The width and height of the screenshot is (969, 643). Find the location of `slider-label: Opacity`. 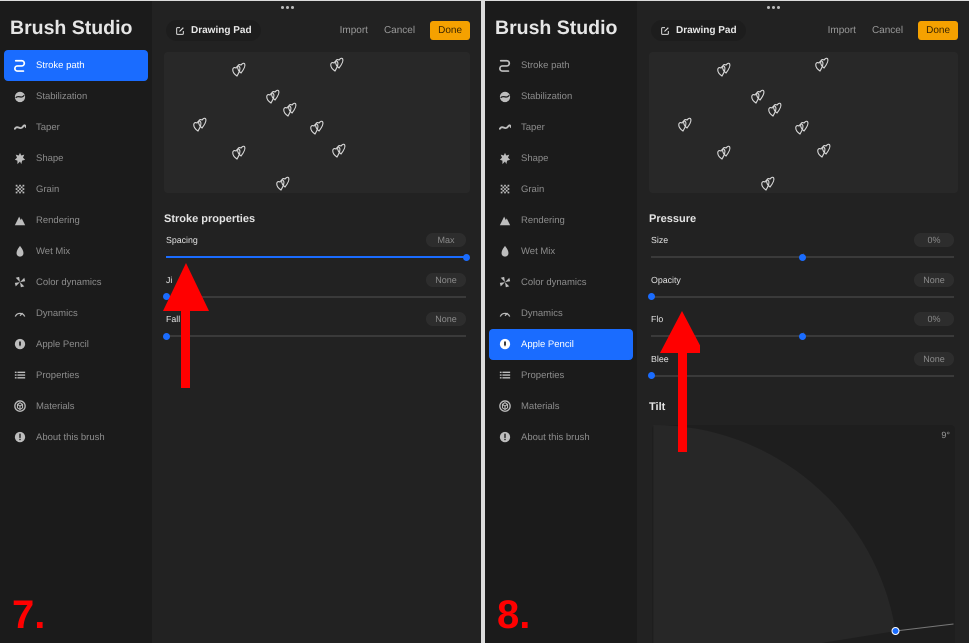

slider-label: Opacity is located at coordinates (666, 279).